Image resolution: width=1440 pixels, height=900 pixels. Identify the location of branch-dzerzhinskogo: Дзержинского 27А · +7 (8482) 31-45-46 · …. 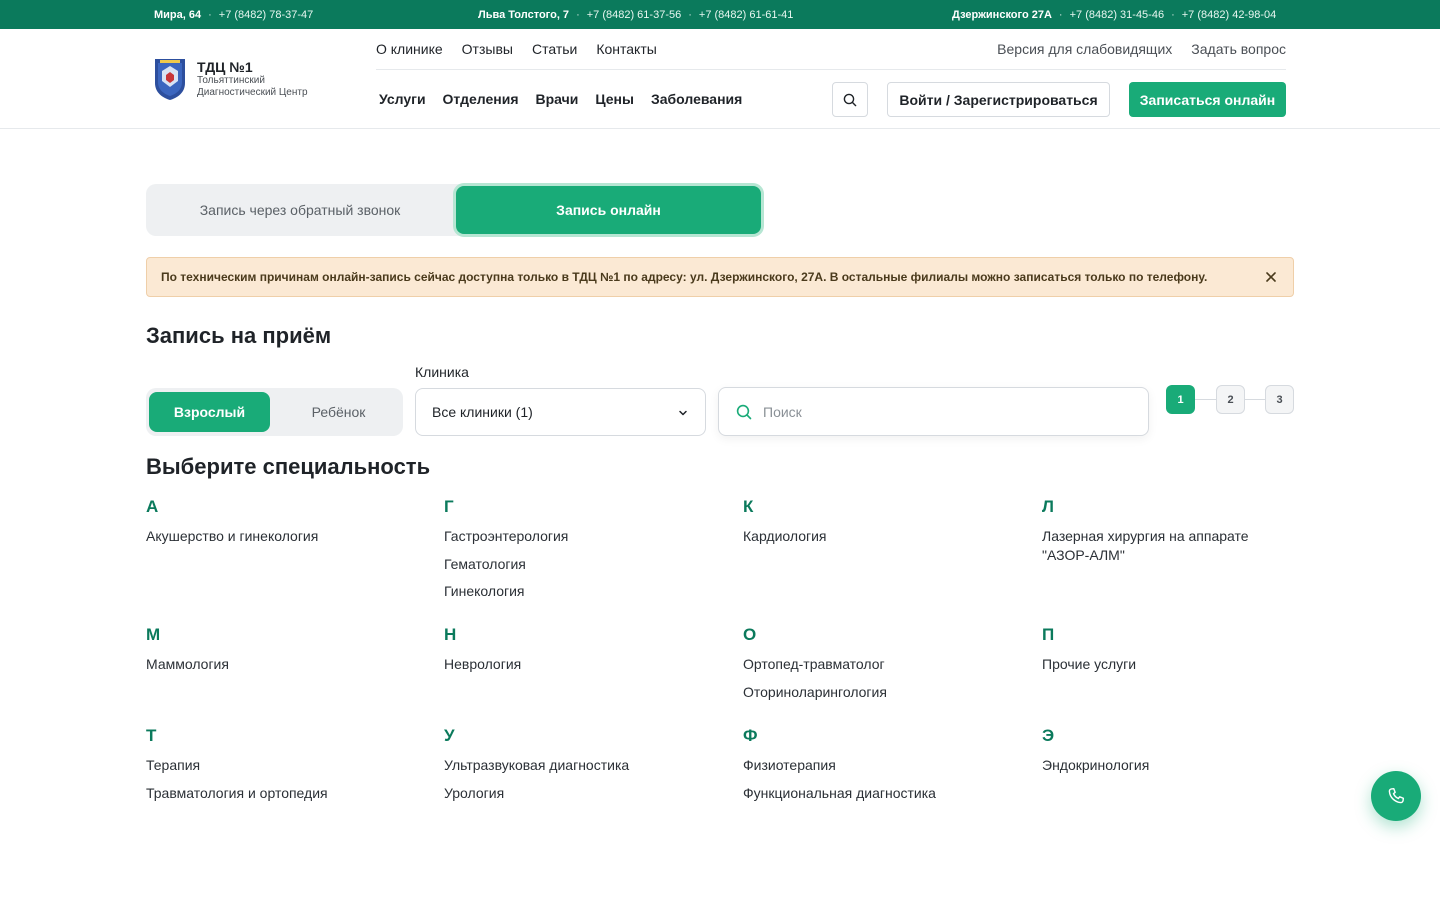
(1114, 14).